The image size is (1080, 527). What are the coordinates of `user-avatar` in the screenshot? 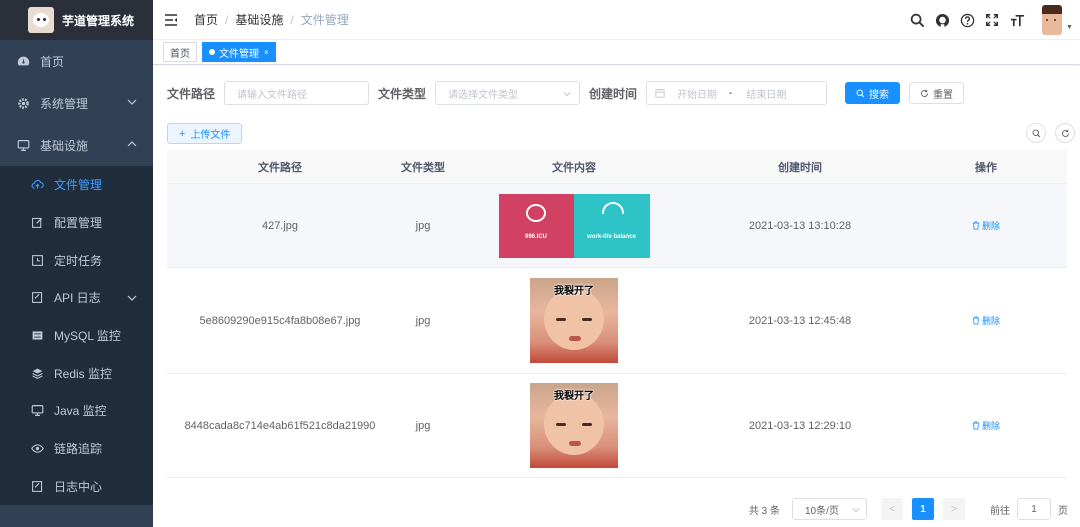 It's located at (1052, 20).